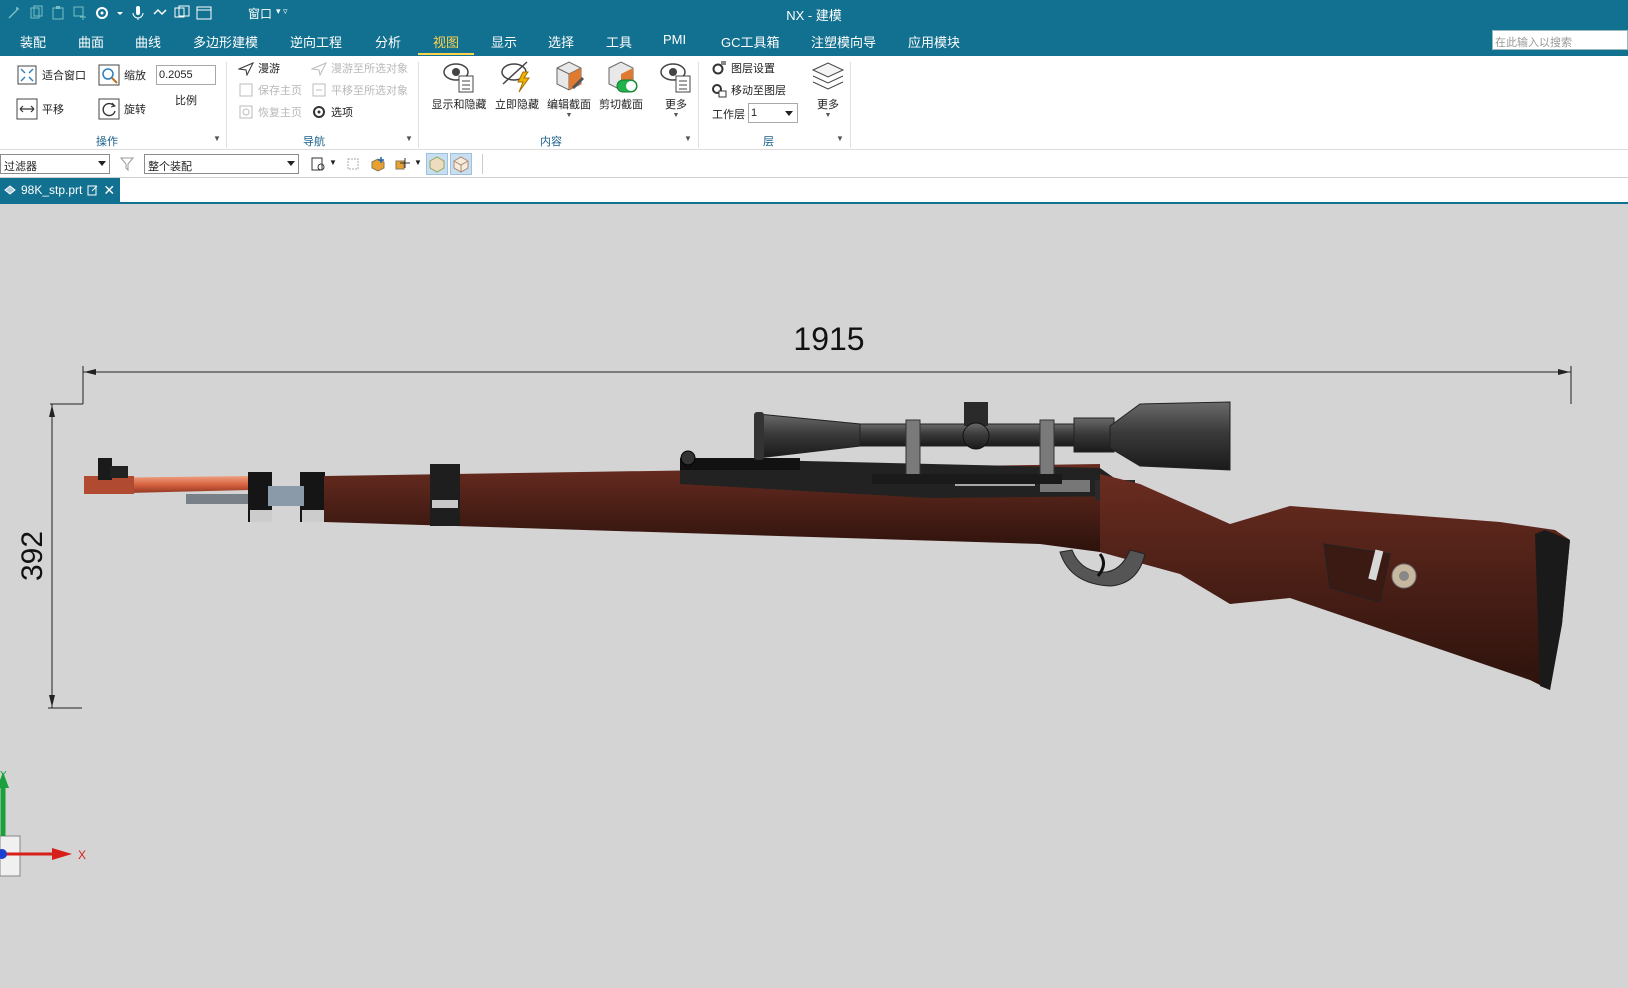  What do you see at coordinates (517, 76) in the screenshot?
I see `eye-lightning-icon` at bounding box center [517, 76].